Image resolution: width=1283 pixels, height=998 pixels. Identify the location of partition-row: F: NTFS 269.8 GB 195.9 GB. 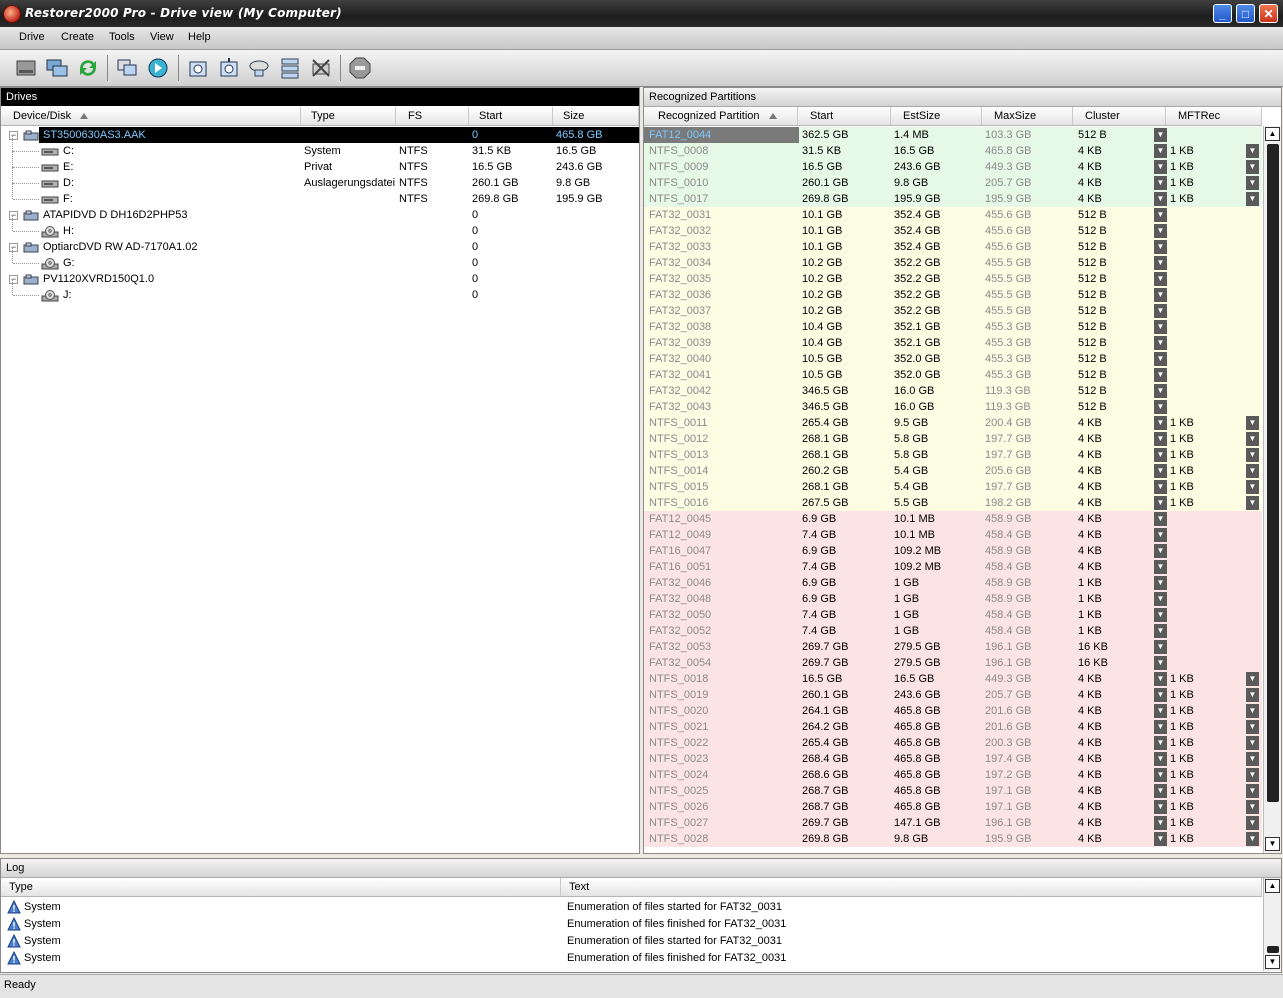
(320, 195).